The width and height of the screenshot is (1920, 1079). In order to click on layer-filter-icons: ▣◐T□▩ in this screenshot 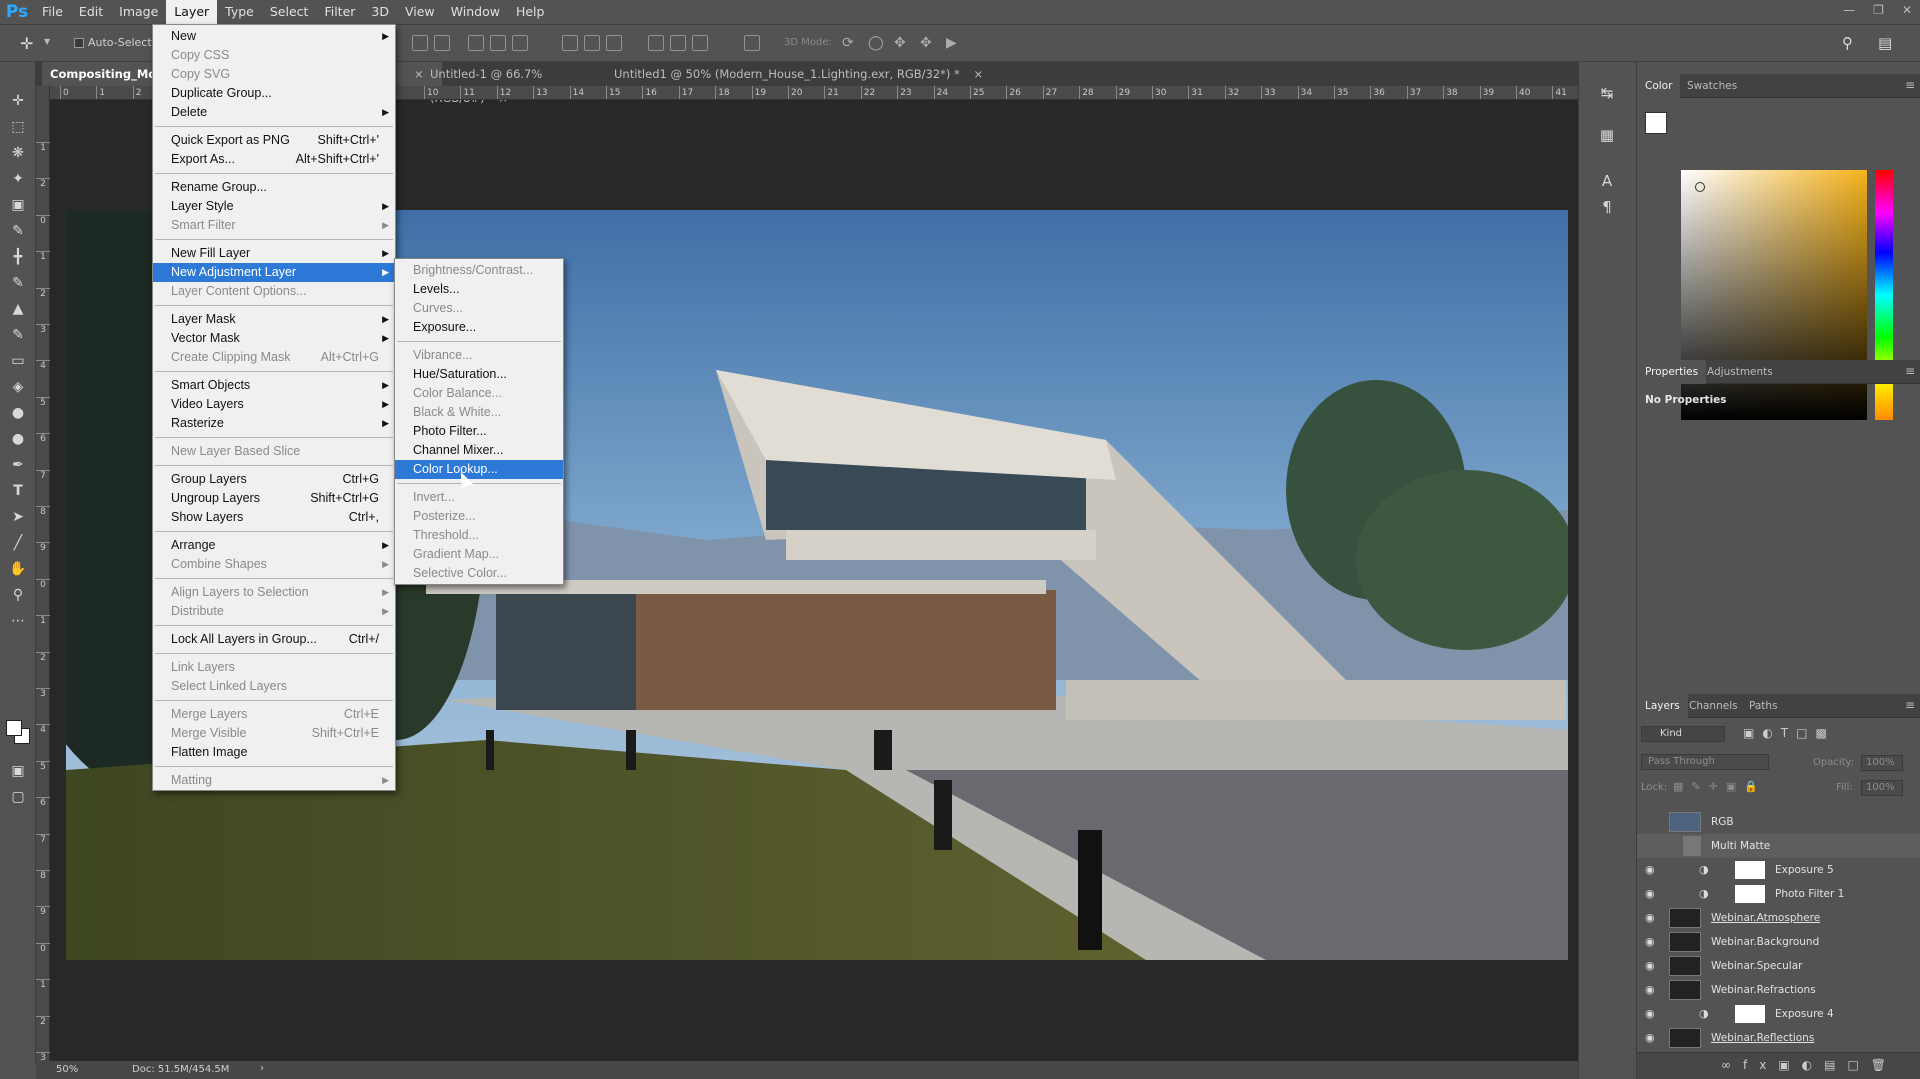, I will do `click(1789, 733)`.